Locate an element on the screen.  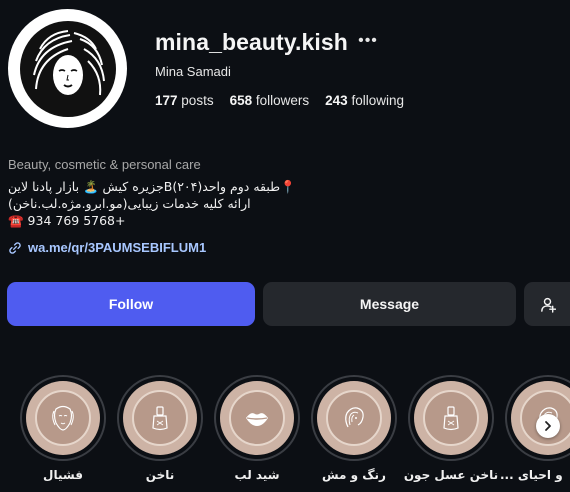
ellipsis-icon: ••• is located at coordinates (368, 41).